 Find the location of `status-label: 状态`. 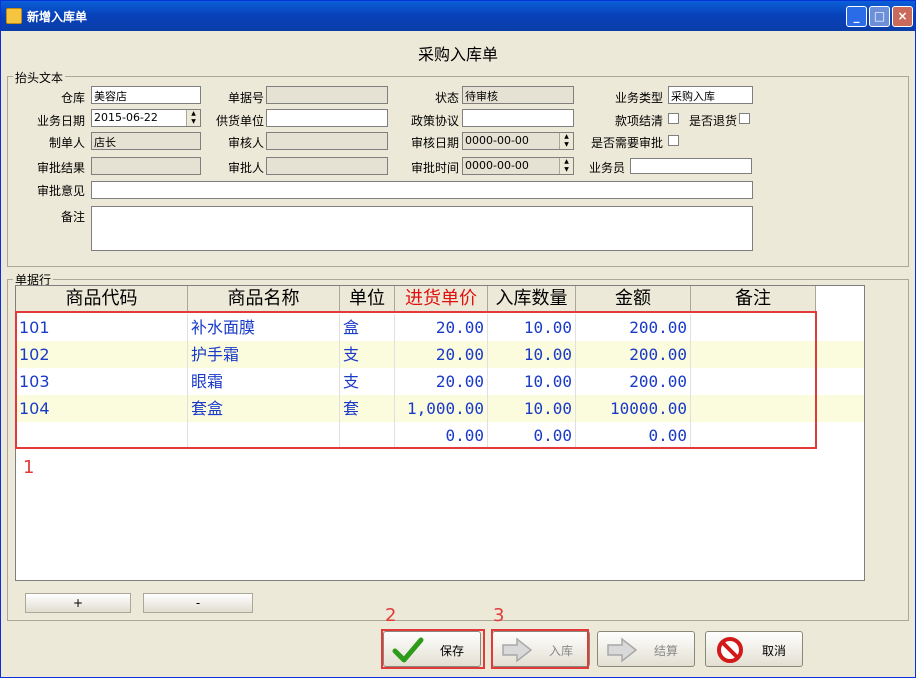

status-label: 状态 is located at coordinates (446, 98).